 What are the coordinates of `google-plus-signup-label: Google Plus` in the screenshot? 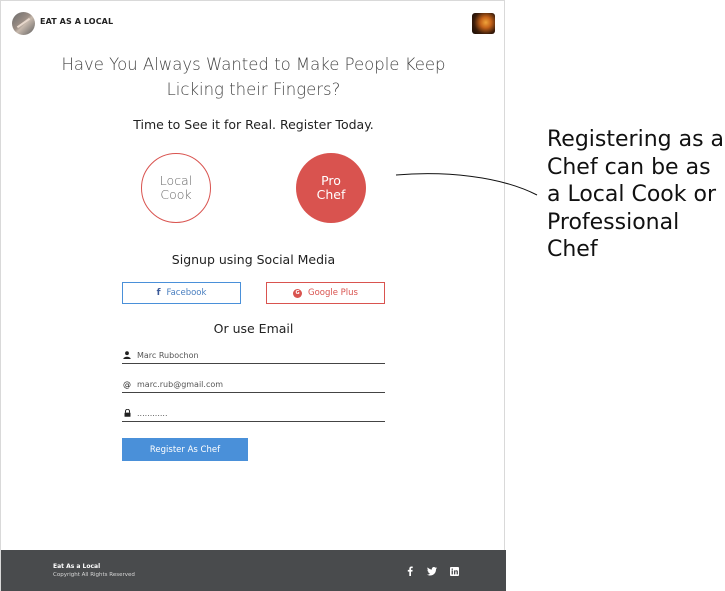 It's located at (333, 293).